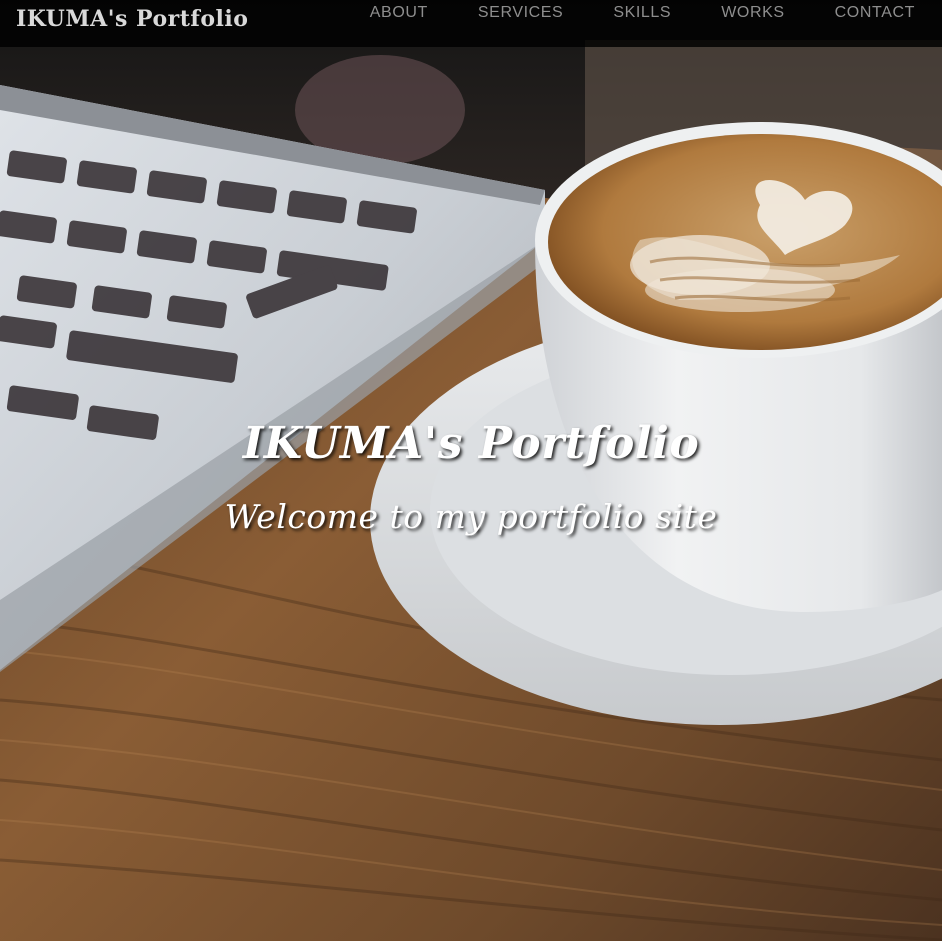 The height and width of the screenshot is (941, 942). What do you see at coordinates (399, 13) in the screenshot?
I see `nav-item-about: ABOUT` at bounding box center [399, 13].